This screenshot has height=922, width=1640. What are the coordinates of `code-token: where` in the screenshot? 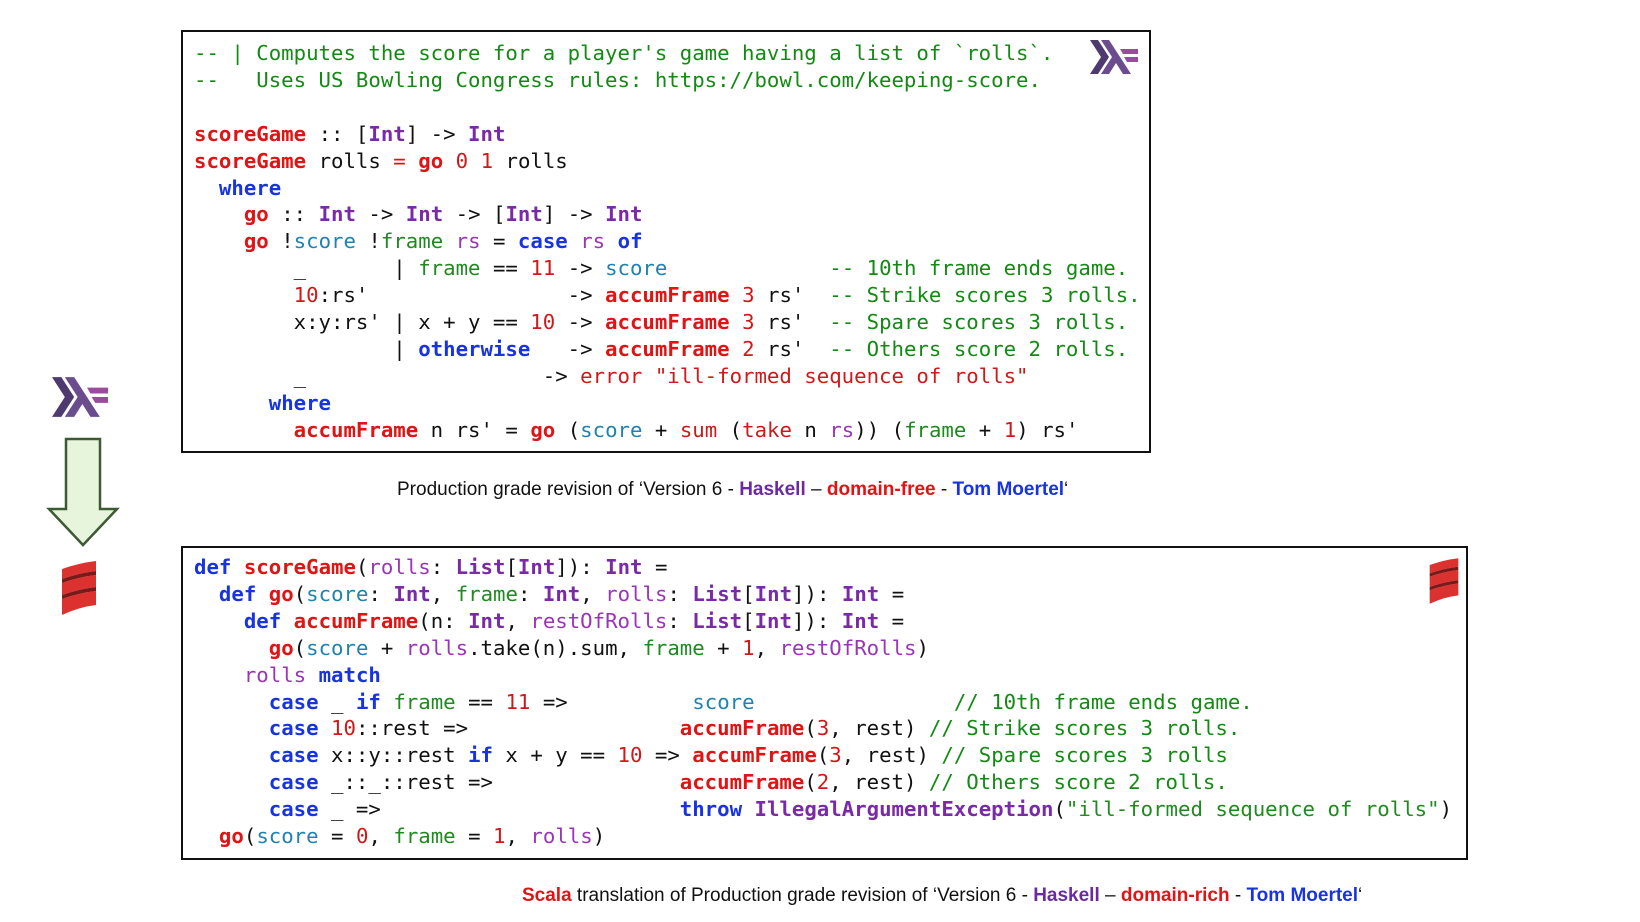 It's located at (250, 187).